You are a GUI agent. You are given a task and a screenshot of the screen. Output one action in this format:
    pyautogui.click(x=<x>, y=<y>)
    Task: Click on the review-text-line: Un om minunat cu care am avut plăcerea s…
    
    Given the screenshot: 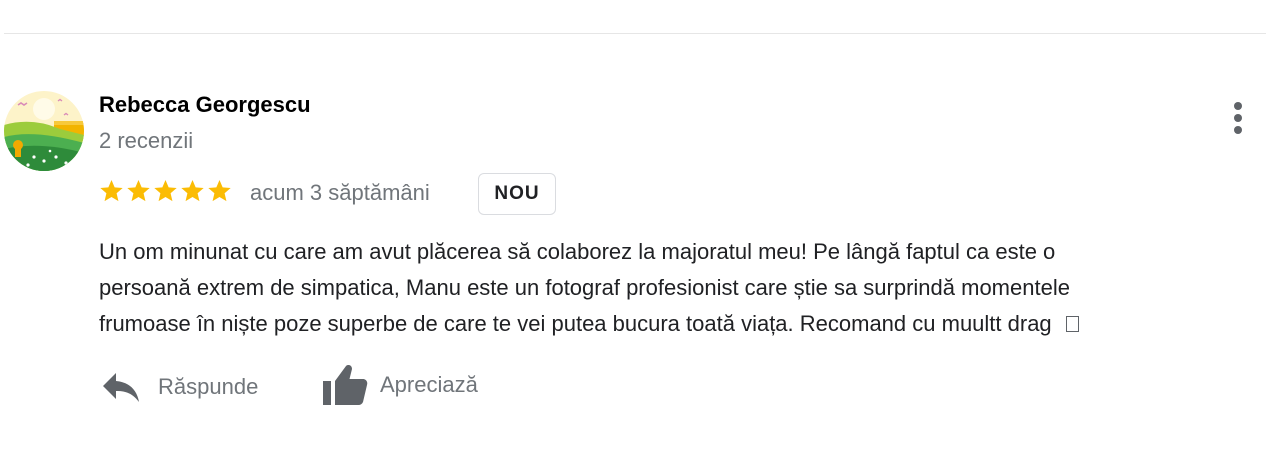 What is the action you would take?
    pyautogui.click(x=577, y=251)
    